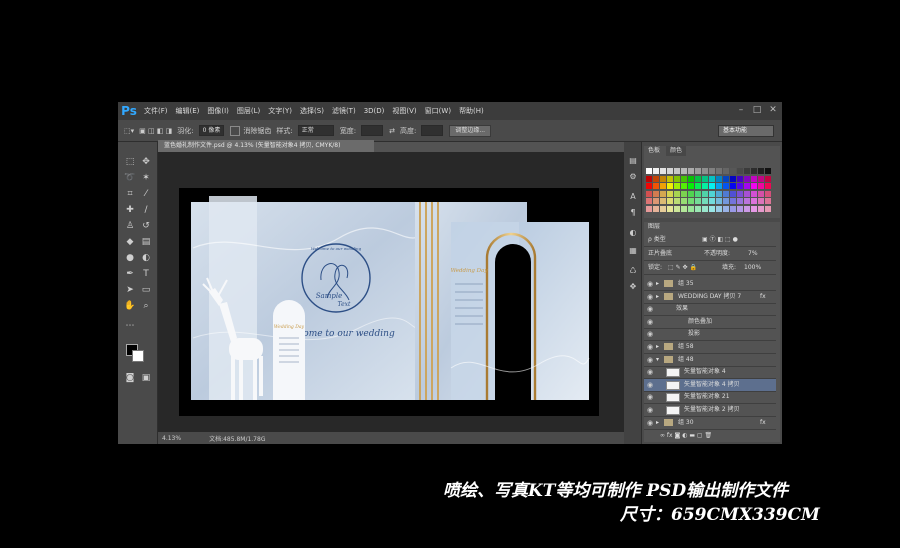  I want to click on paragraph-icon: ¶, so click(633, 213).